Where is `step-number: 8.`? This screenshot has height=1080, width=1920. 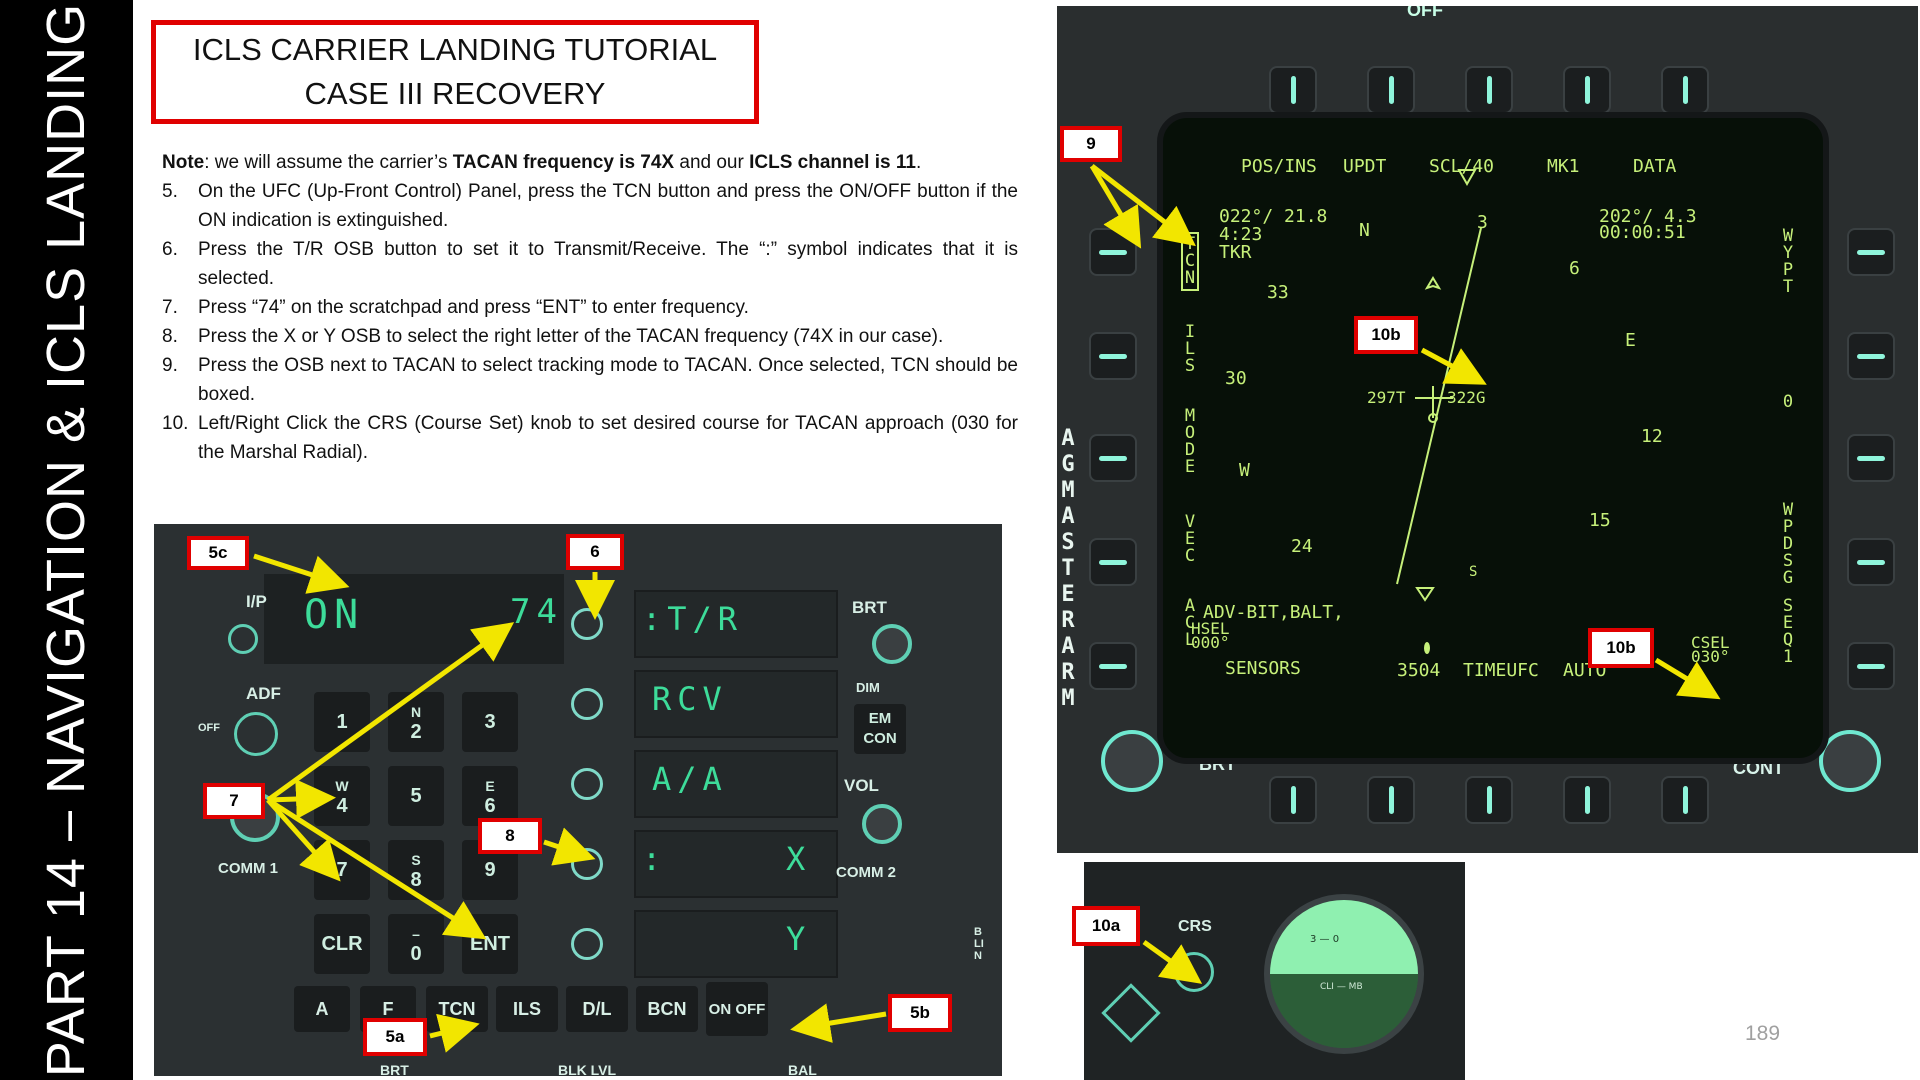 step-number: 8. is located at coordinates (170, 336).